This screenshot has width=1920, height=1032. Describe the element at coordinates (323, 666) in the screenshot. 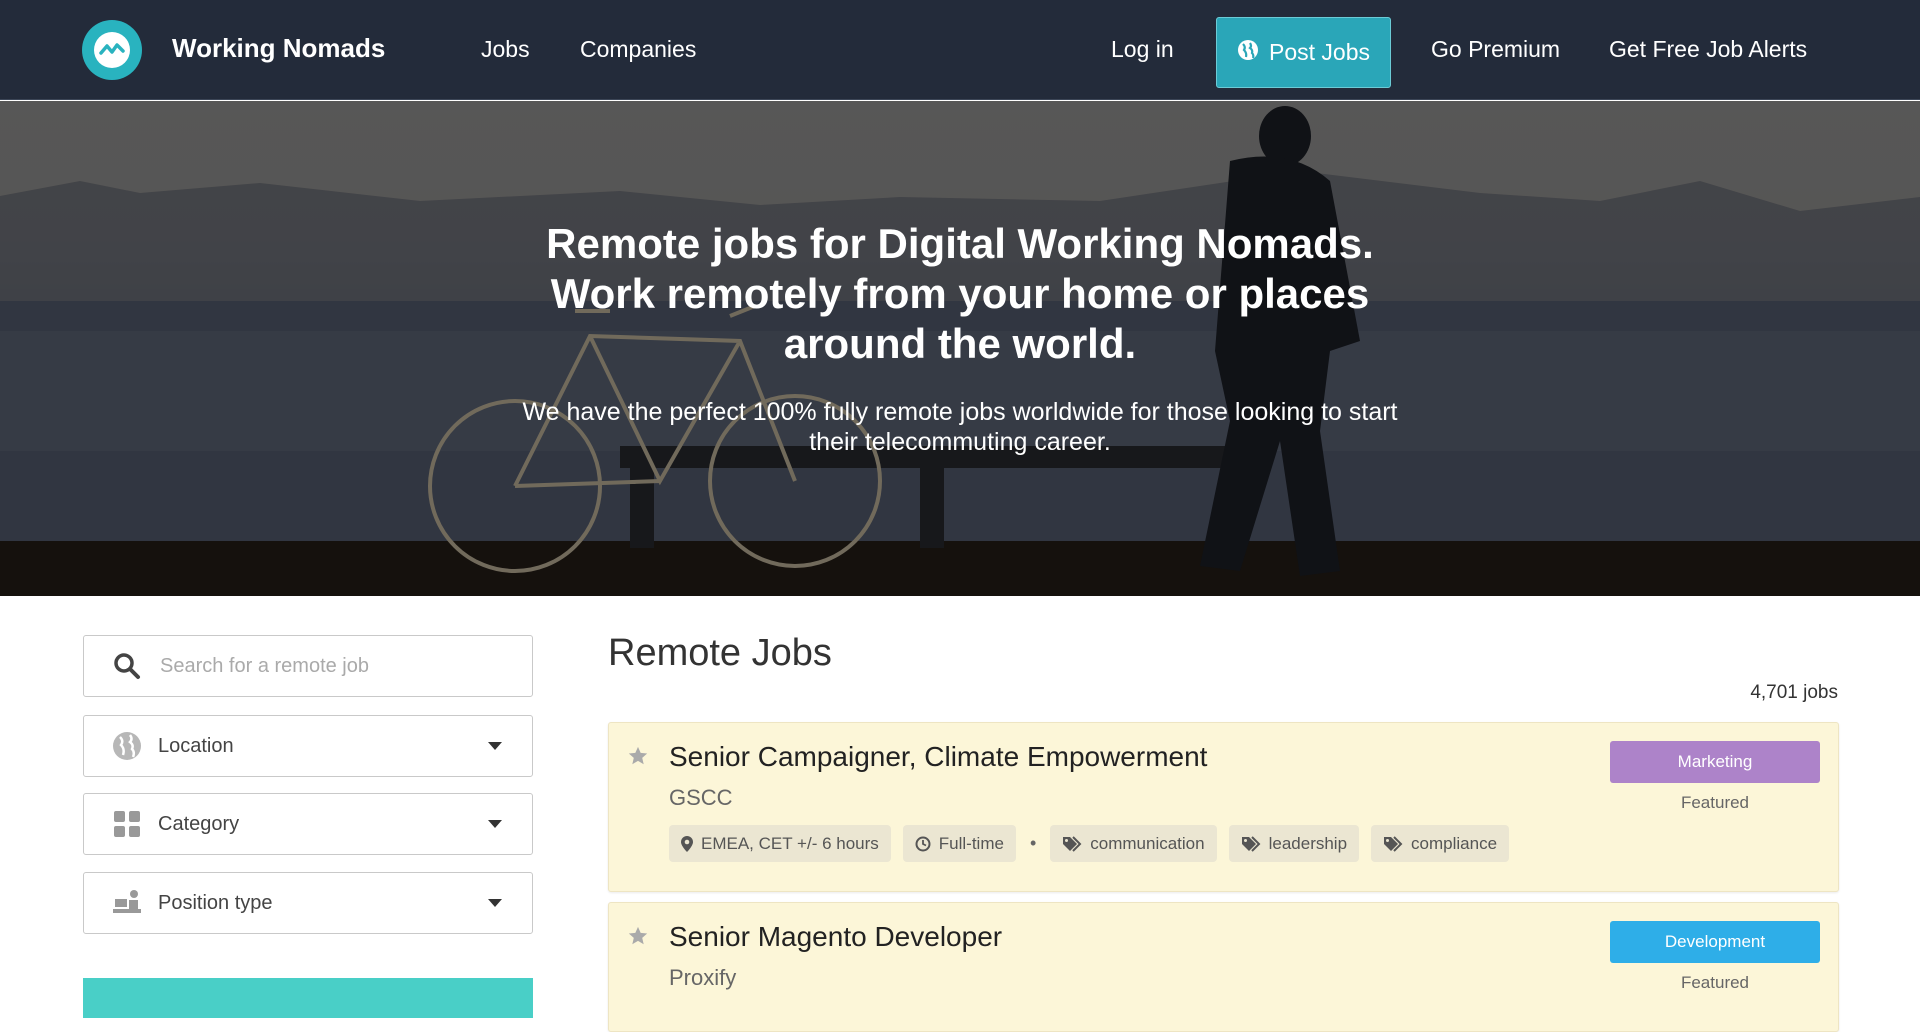

I see `search-input` at that location.